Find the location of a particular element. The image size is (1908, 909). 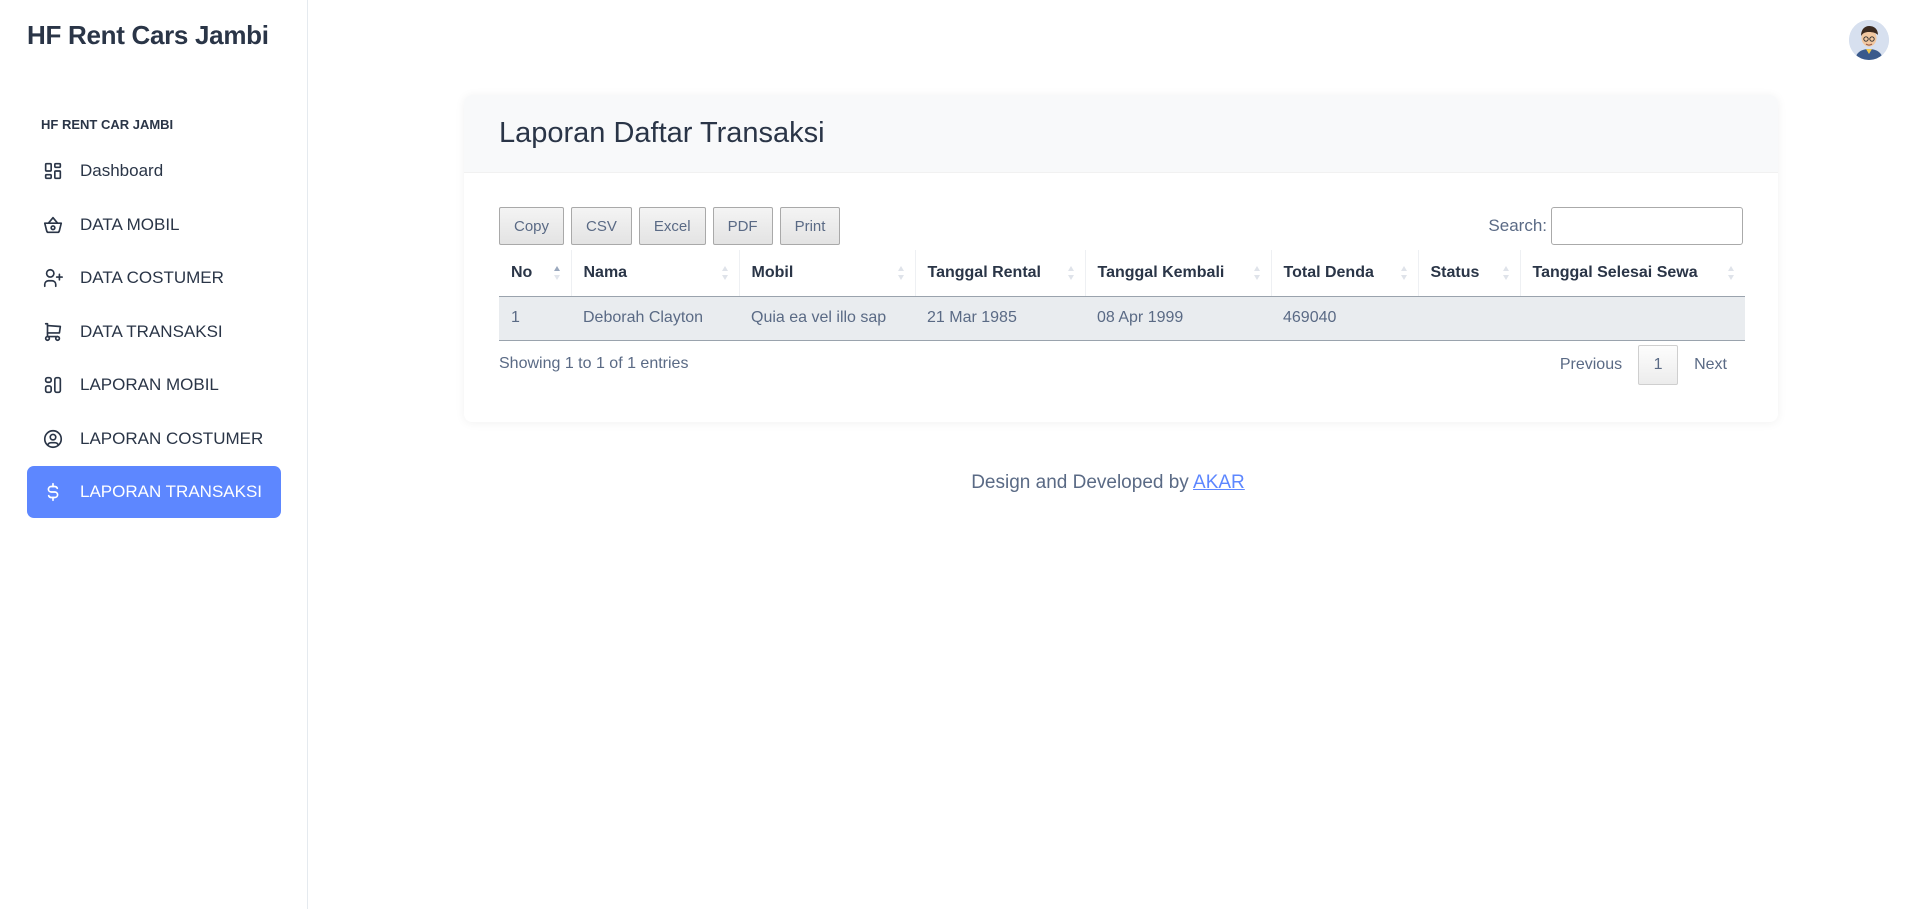

column-header-tanggal-selesai-sewa: Tanggal Selesai Sewa is located at coordinates (1632, 273).